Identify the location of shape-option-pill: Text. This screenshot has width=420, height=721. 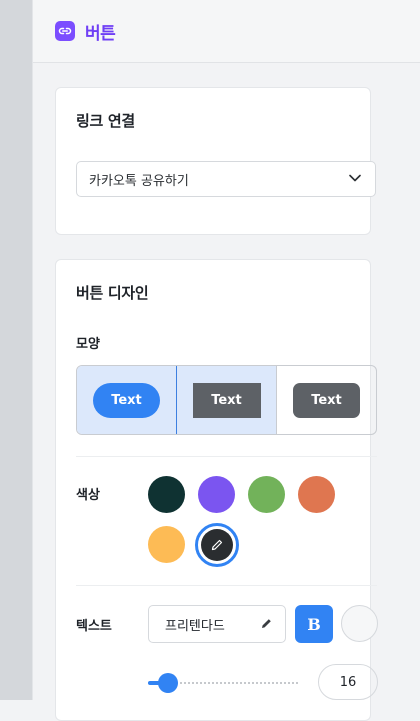
(126, 400).